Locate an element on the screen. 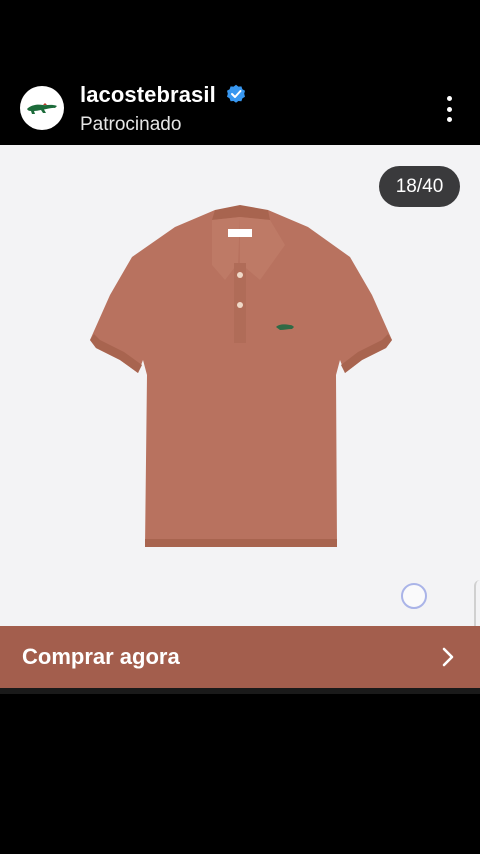 This screenshot has width=480, height=854. more-vertical-icon is located at coordinates (449, 109).